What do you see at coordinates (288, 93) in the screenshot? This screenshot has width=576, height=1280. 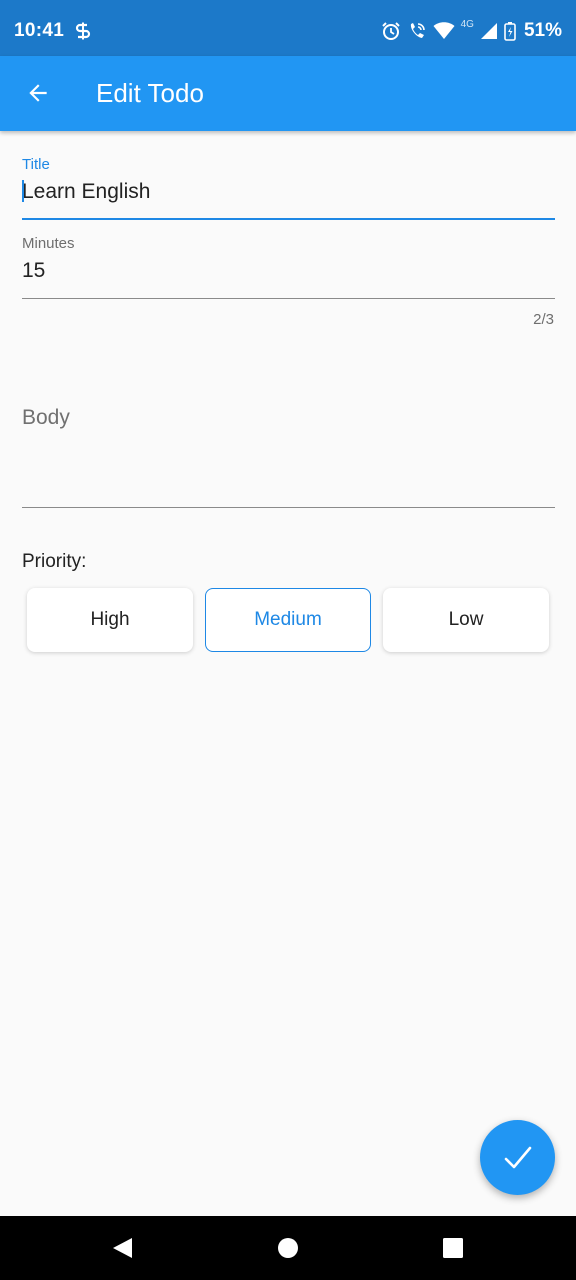 I see `app-bar: Edit Todo` at bounding box center [288, 93].